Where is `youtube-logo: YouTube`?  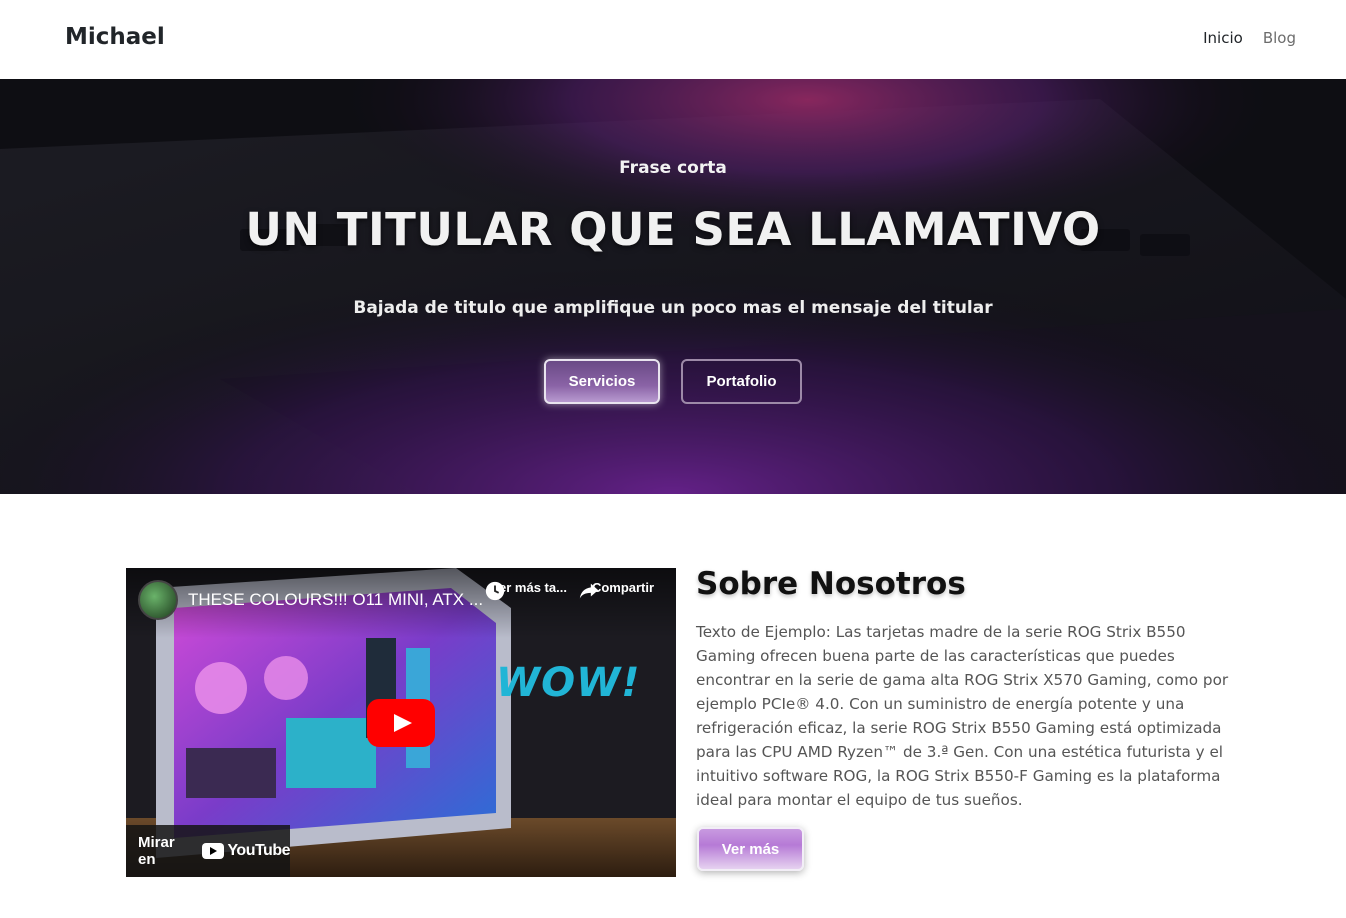 youtube-logo: YouTube is located at coordinates (246, 851).